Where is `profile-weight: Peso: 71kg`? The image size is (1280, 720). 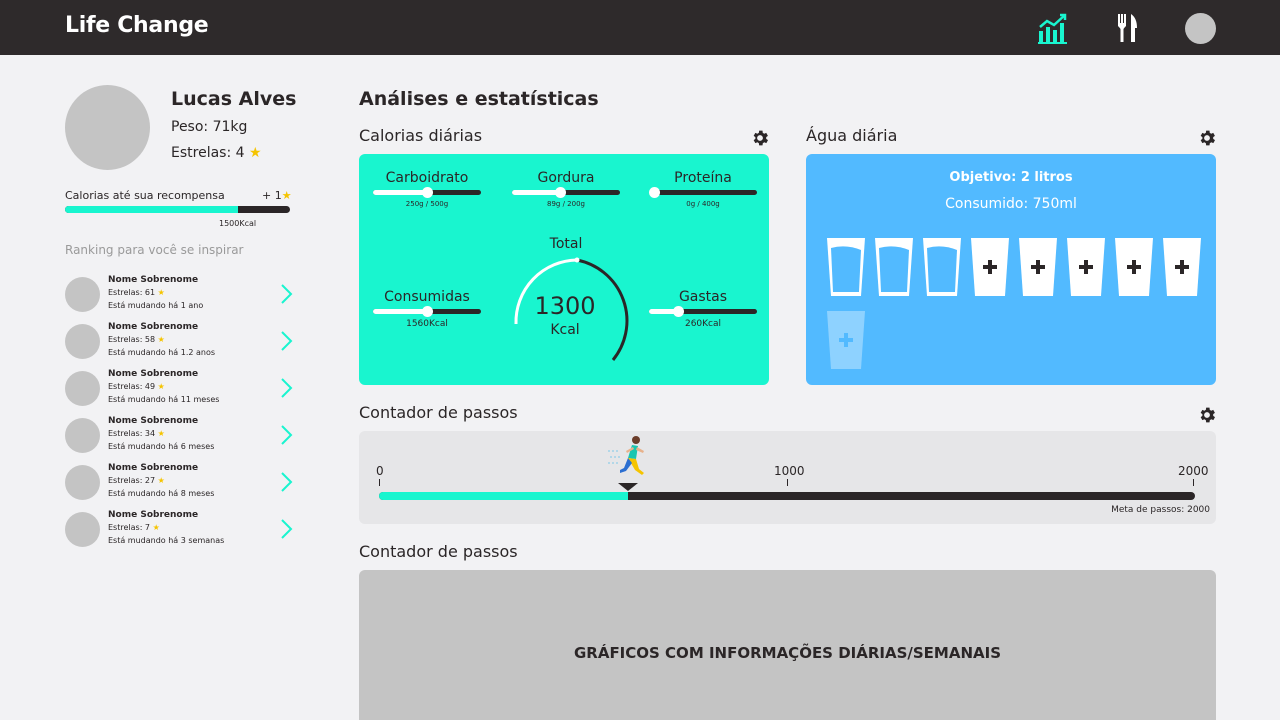
profile-weight: Peso: 71kg is located at coordinates (209, 127).